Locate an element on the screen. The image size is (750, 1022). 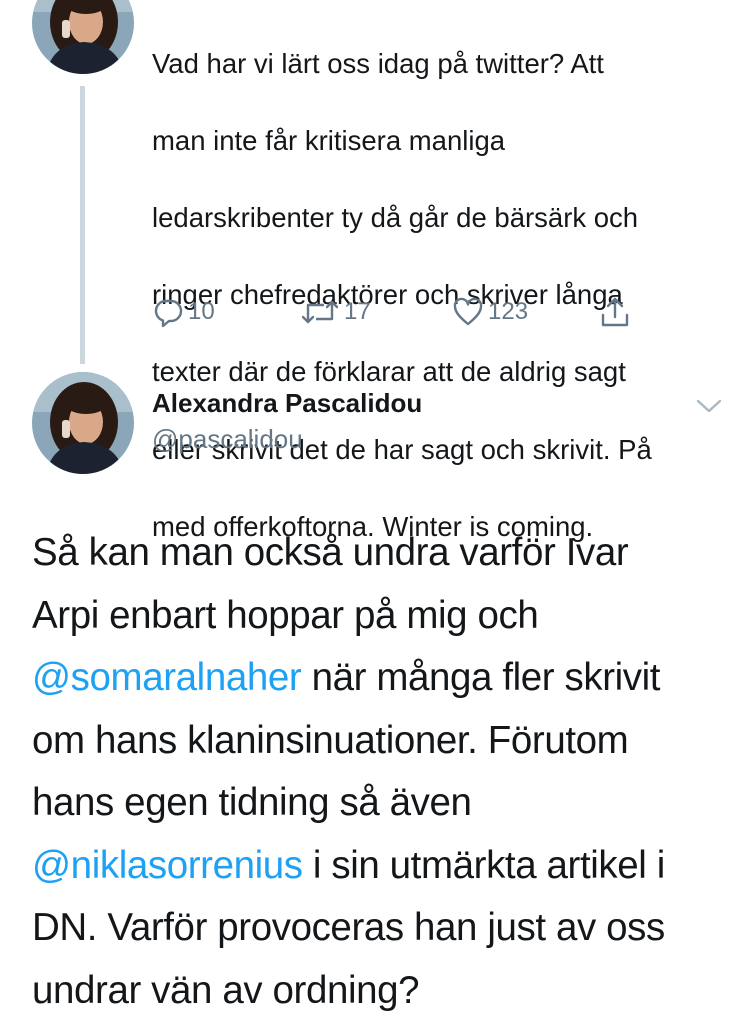
like-count: 123 is located at coordinates (508, 312).